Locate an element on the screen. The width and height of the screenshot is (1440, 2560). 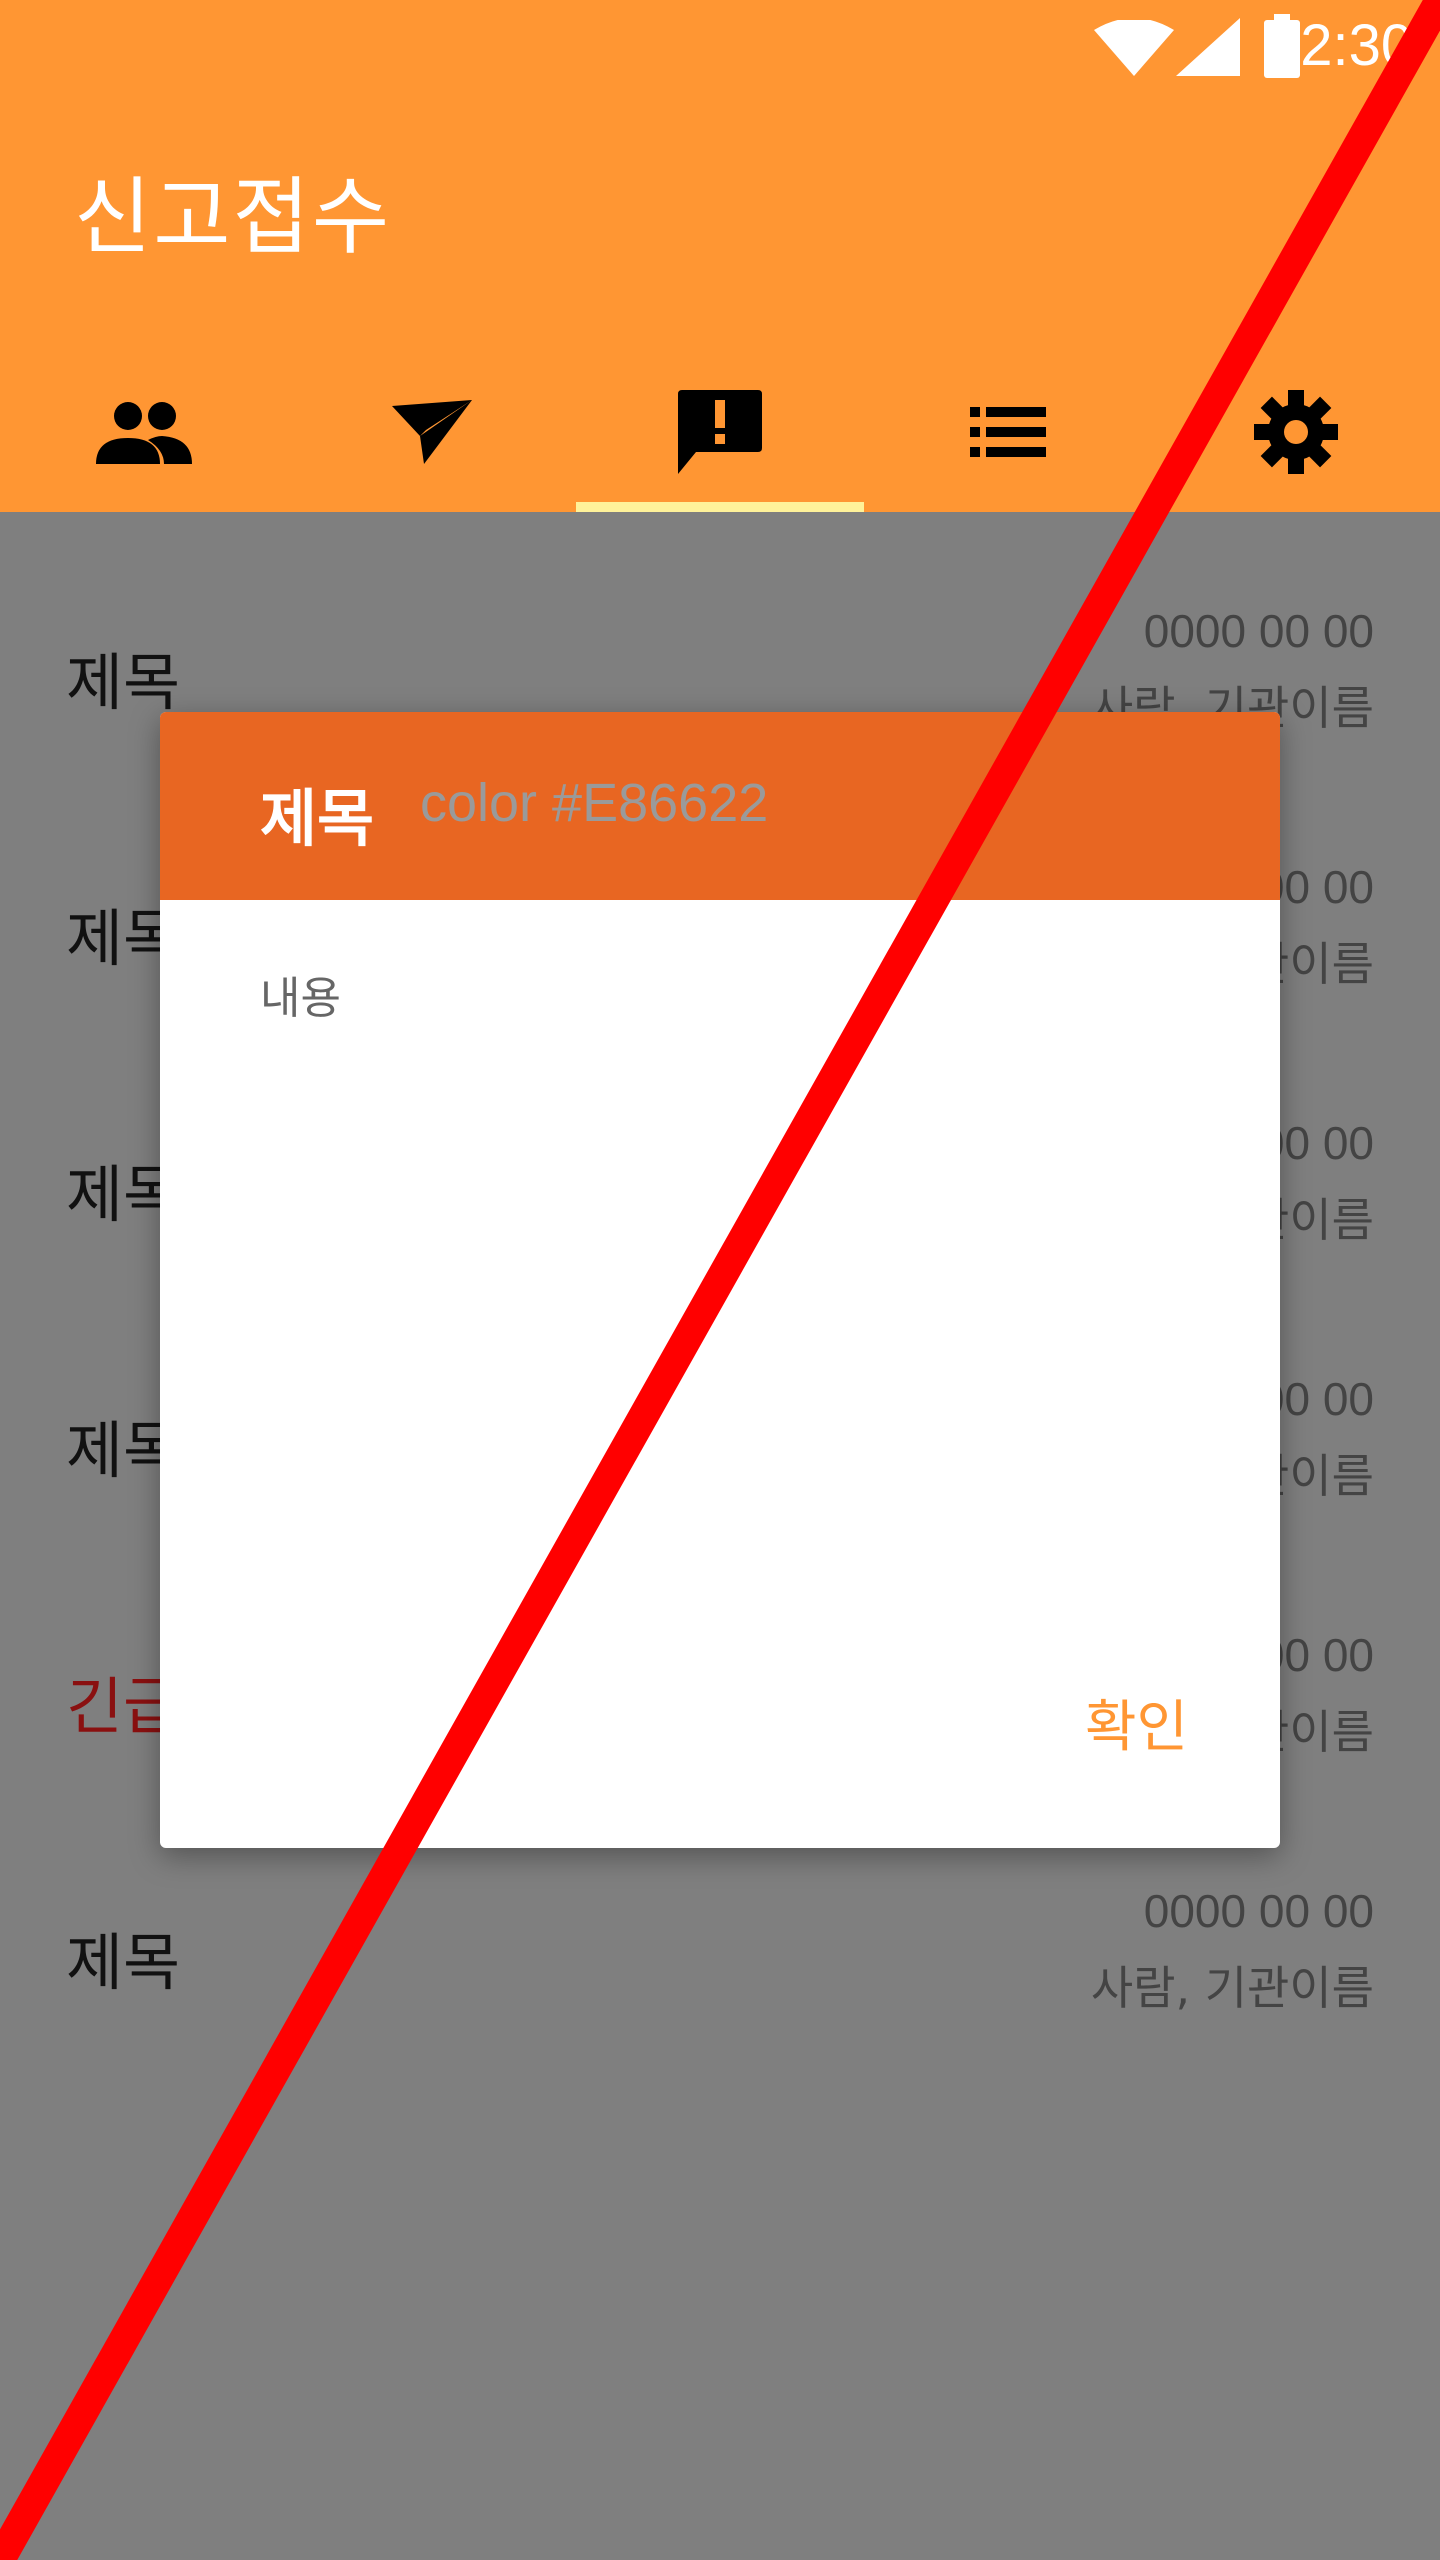
report-icon is located at coordinates (720, 432).